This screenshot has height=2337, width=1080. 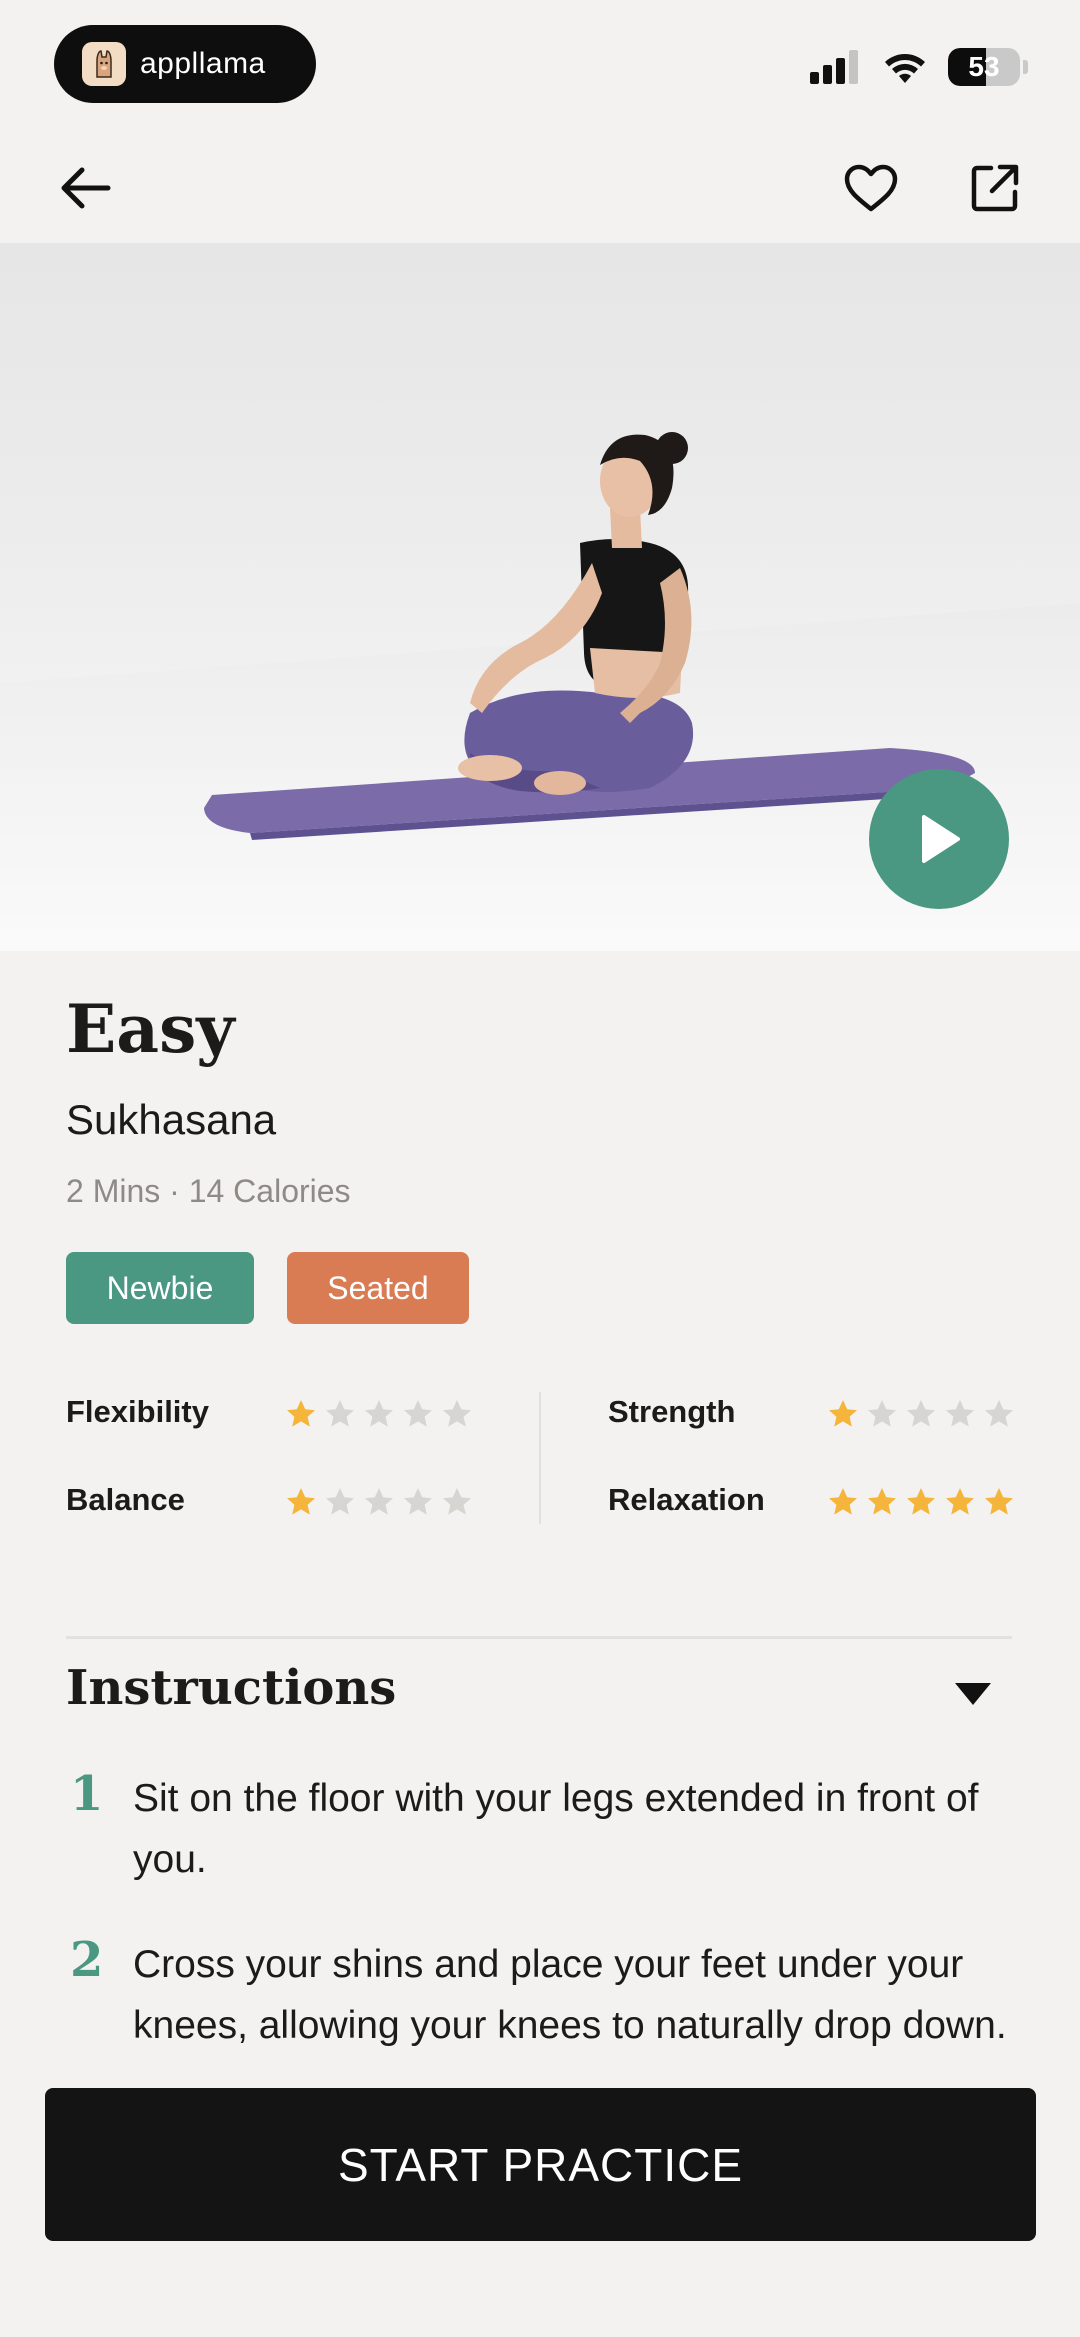 I want to click on rating-strength: Strength, so click(x=671, y=1412).